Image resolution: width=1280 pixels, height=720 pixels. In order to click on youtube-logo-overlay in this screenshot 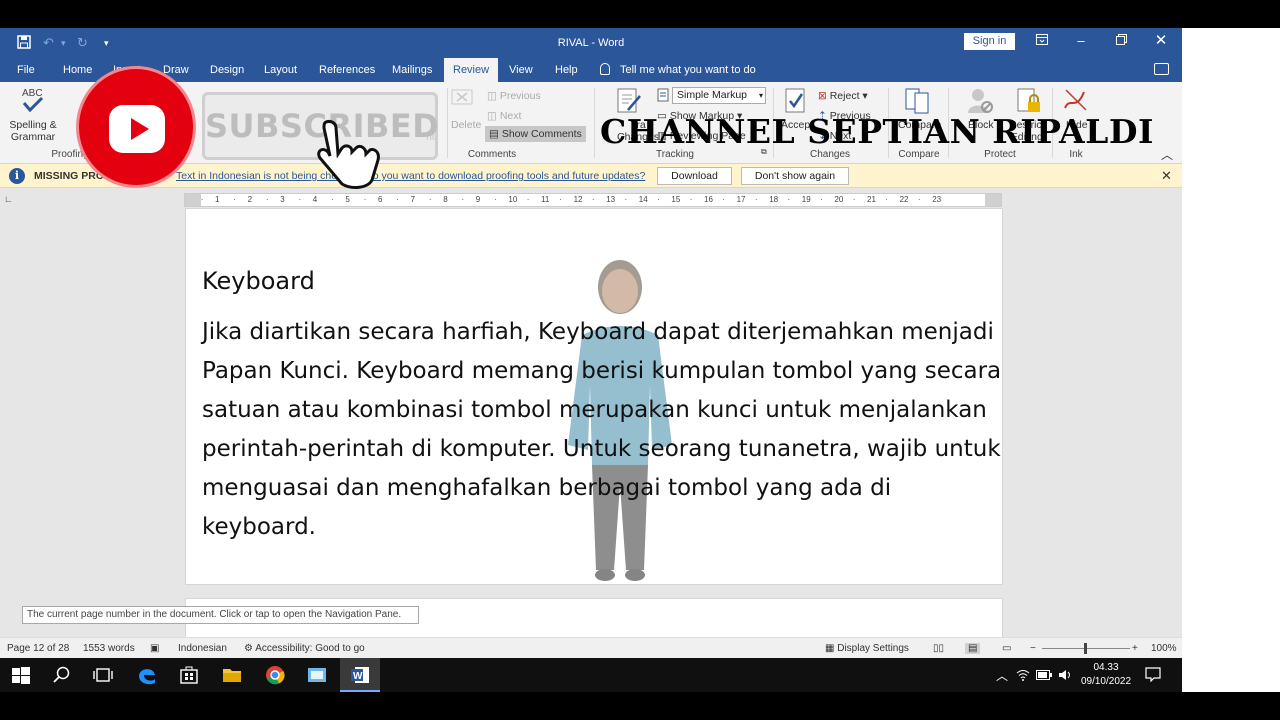, I will do `click(136, 127)`.